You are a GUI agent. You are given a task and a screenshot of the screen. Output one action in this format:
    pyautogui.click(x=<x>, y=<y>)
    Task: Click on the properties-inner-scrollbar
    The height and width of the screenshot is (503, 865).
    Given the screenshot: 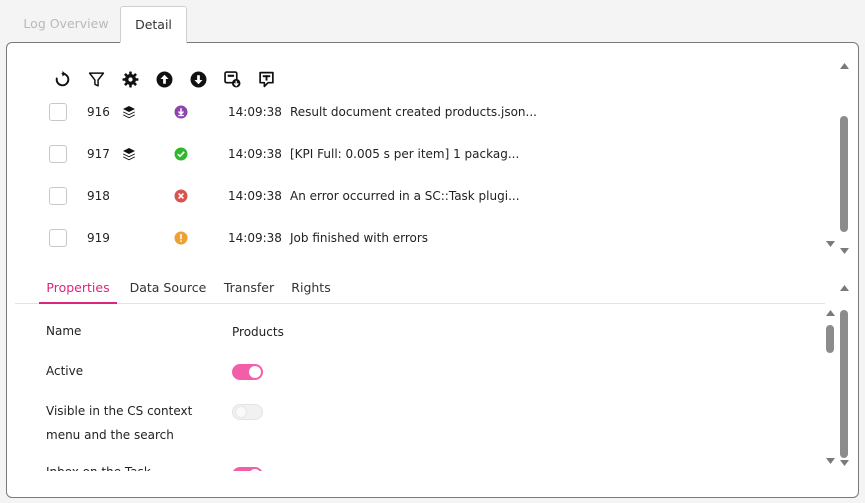 What is the action you would take?
    pyautogui.click(x=830, y=386)
    